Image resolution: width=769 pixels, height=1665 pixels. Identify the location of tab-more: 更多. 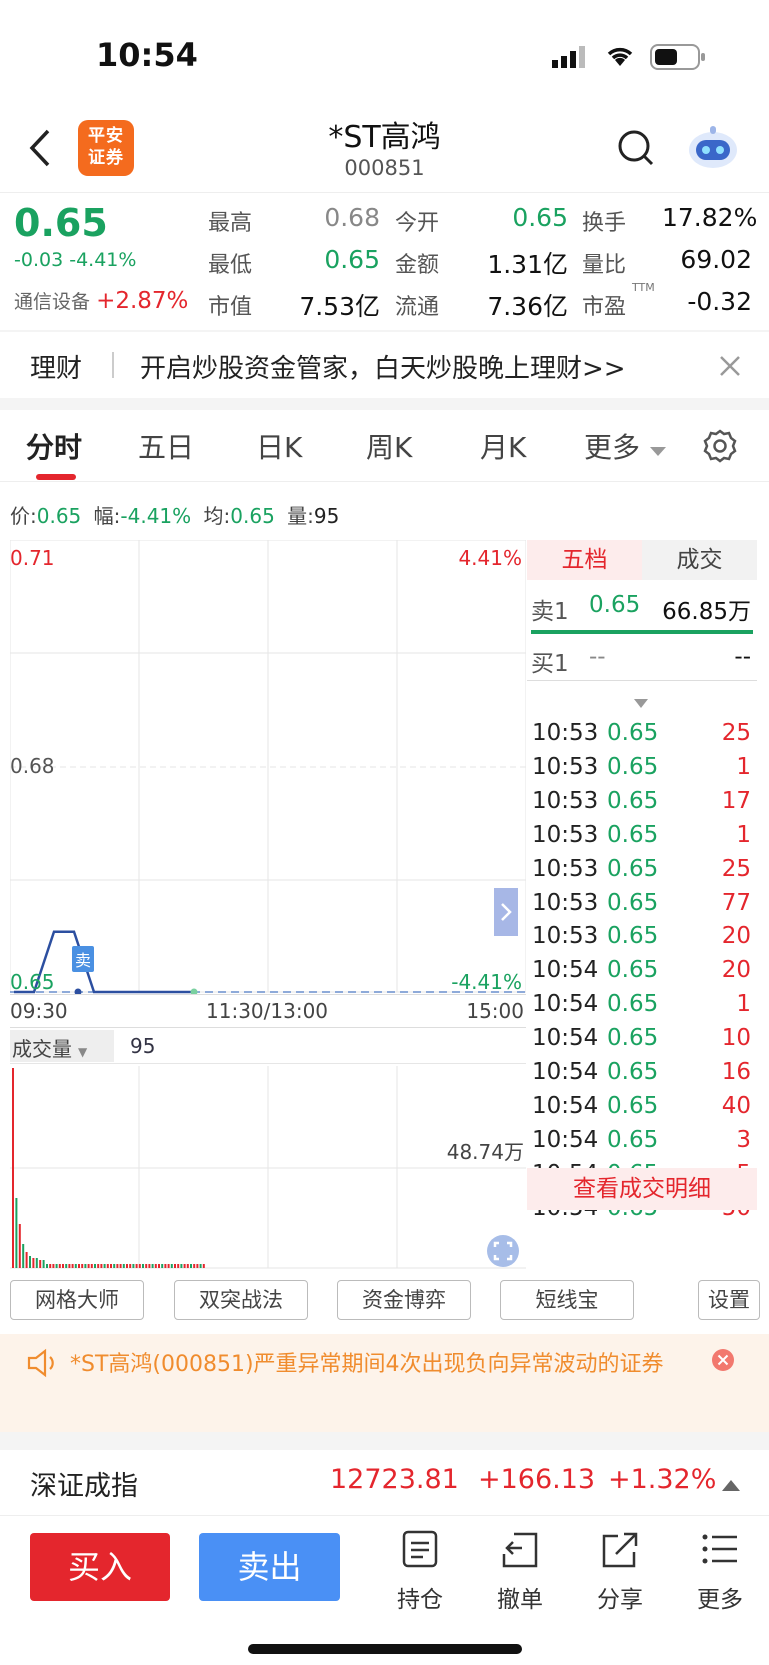
(612, 446).